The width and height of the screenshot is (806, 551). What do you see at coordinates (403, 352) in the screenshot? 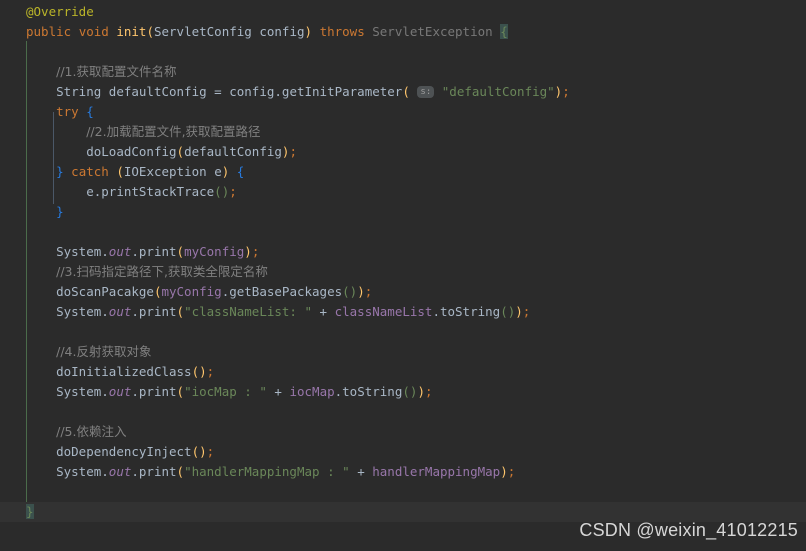
I see `code-line-18: //4.反射获取对象` at bounding box center [403, 352].